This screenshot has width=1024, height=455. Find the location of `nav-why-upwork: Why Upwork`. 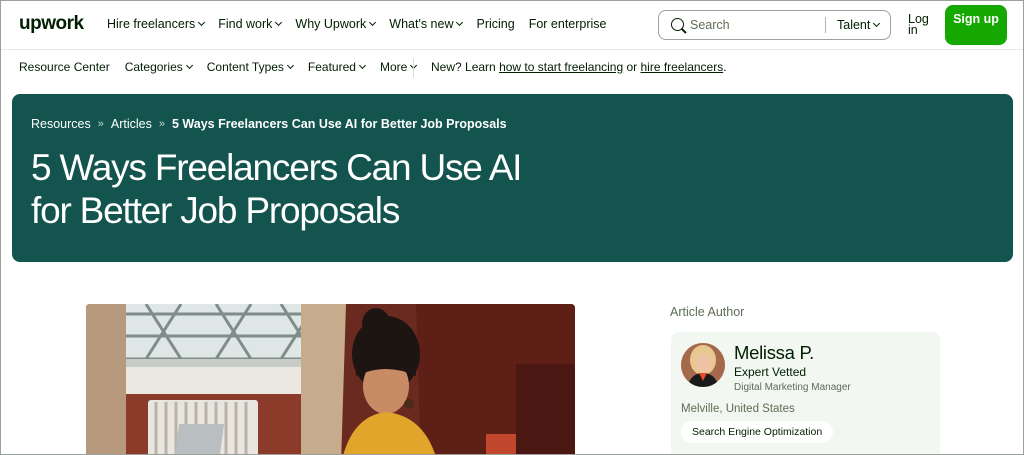

nav-why-upwork: Why Upwork is located at coordinates (336, 24).